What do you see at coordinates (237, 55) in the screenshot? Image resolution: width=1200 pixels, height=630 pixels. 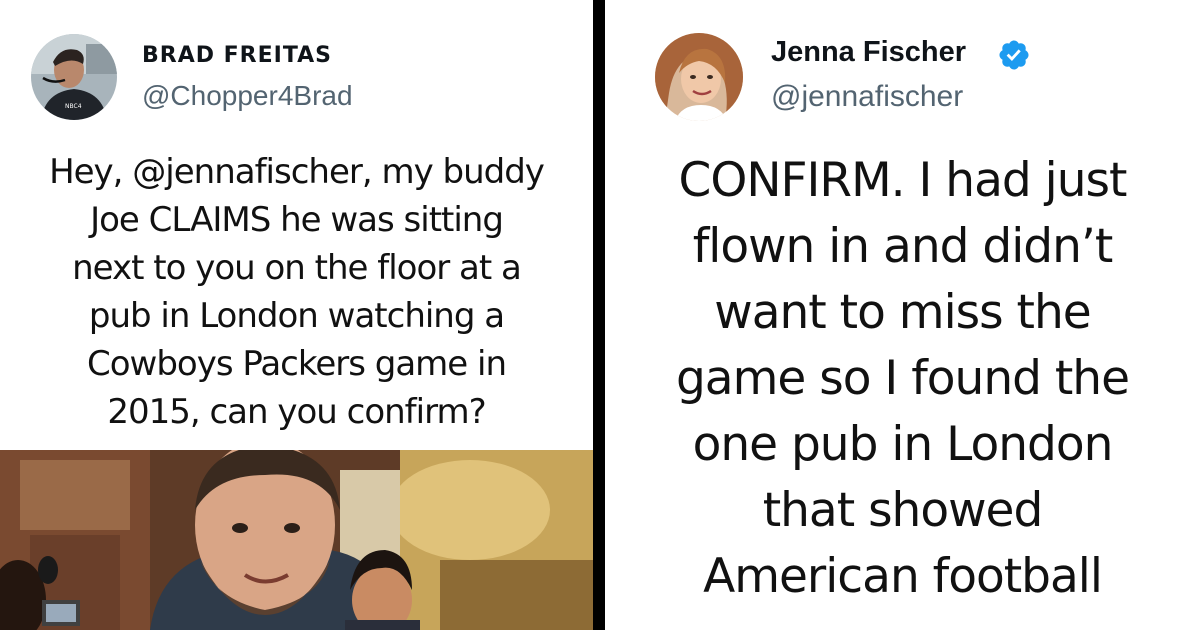 I see `author-name: BRAD FREITAS` at bounding box center [237, 55].